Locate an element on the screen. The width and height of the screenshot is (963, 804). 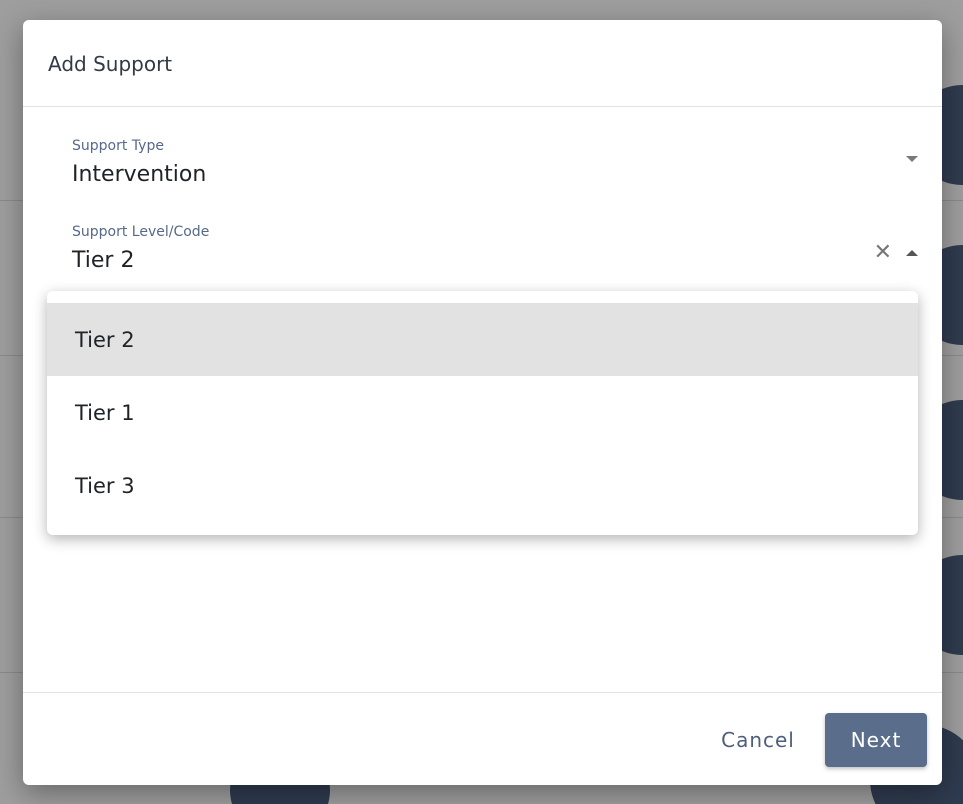
support-type-value: Intervention is located at coordinates (139, 174).